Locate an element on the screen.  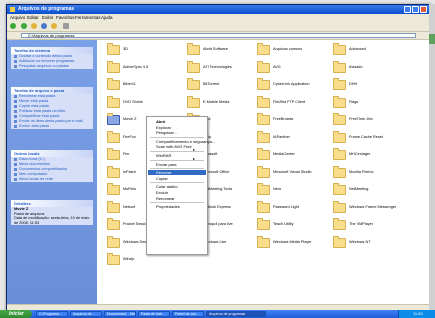
folder-label: Netsurf is located at coordinates (129, 206).